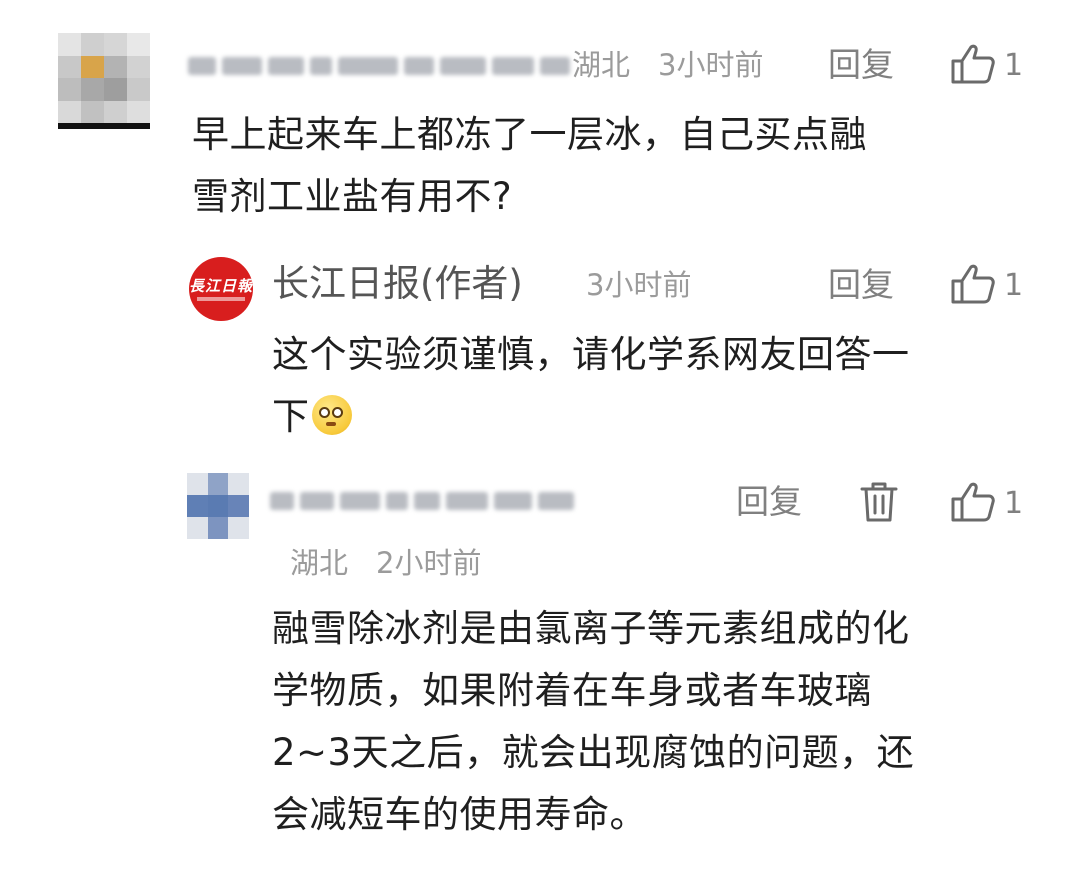  What do you see at coordinates (291, 416) in the screenshot?
I see `comment-text-line: 下` at bounding box center [291, 416].